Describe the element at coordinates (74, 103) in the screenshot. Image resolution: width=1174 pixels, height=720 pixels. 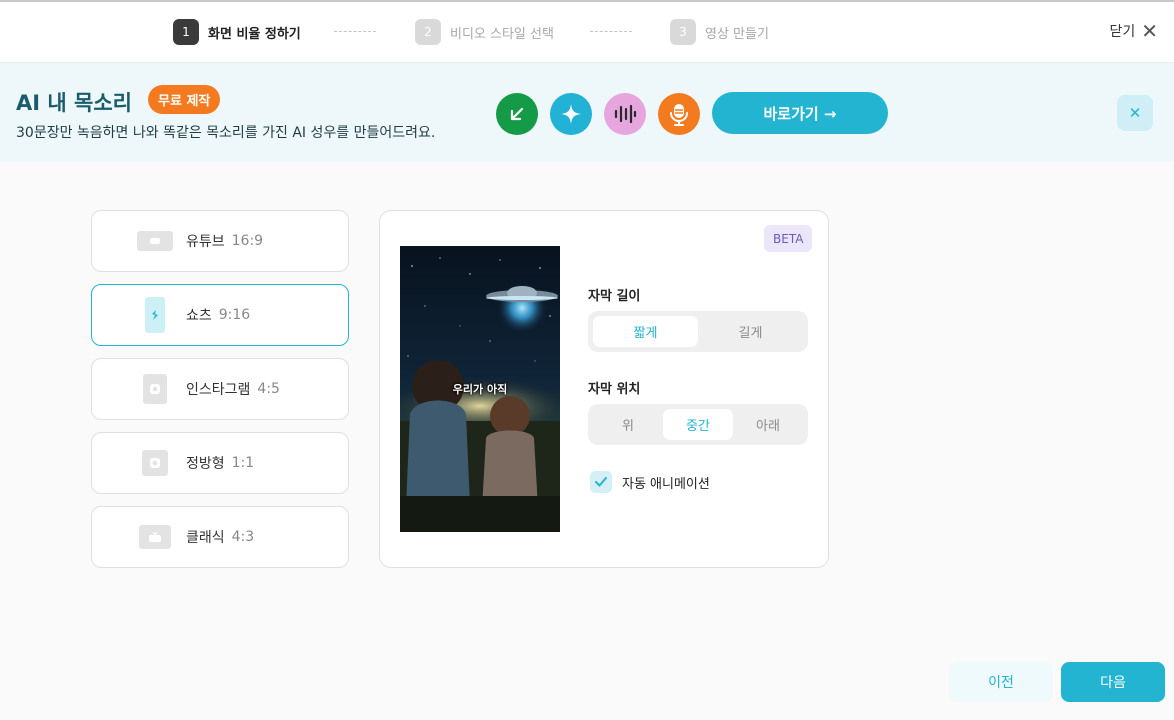
I see `banner-title: AI 내 목소리` at that location.